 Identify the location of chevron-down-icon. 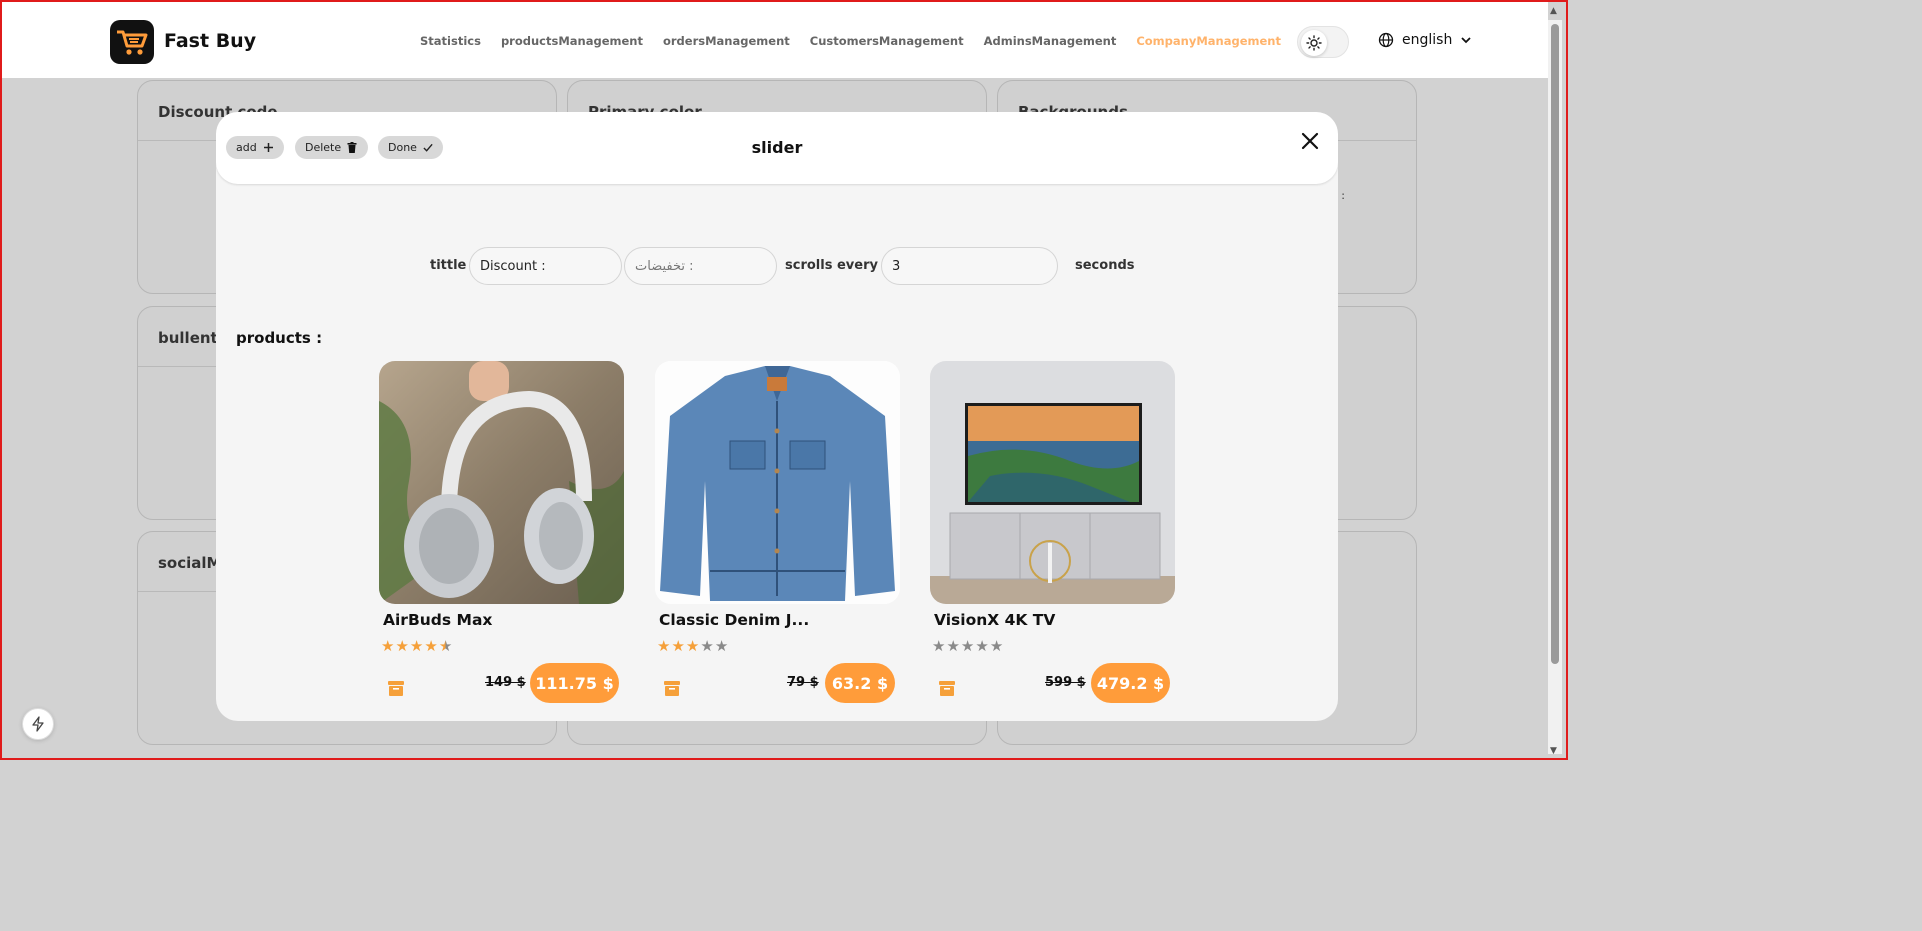
(1466, 40).